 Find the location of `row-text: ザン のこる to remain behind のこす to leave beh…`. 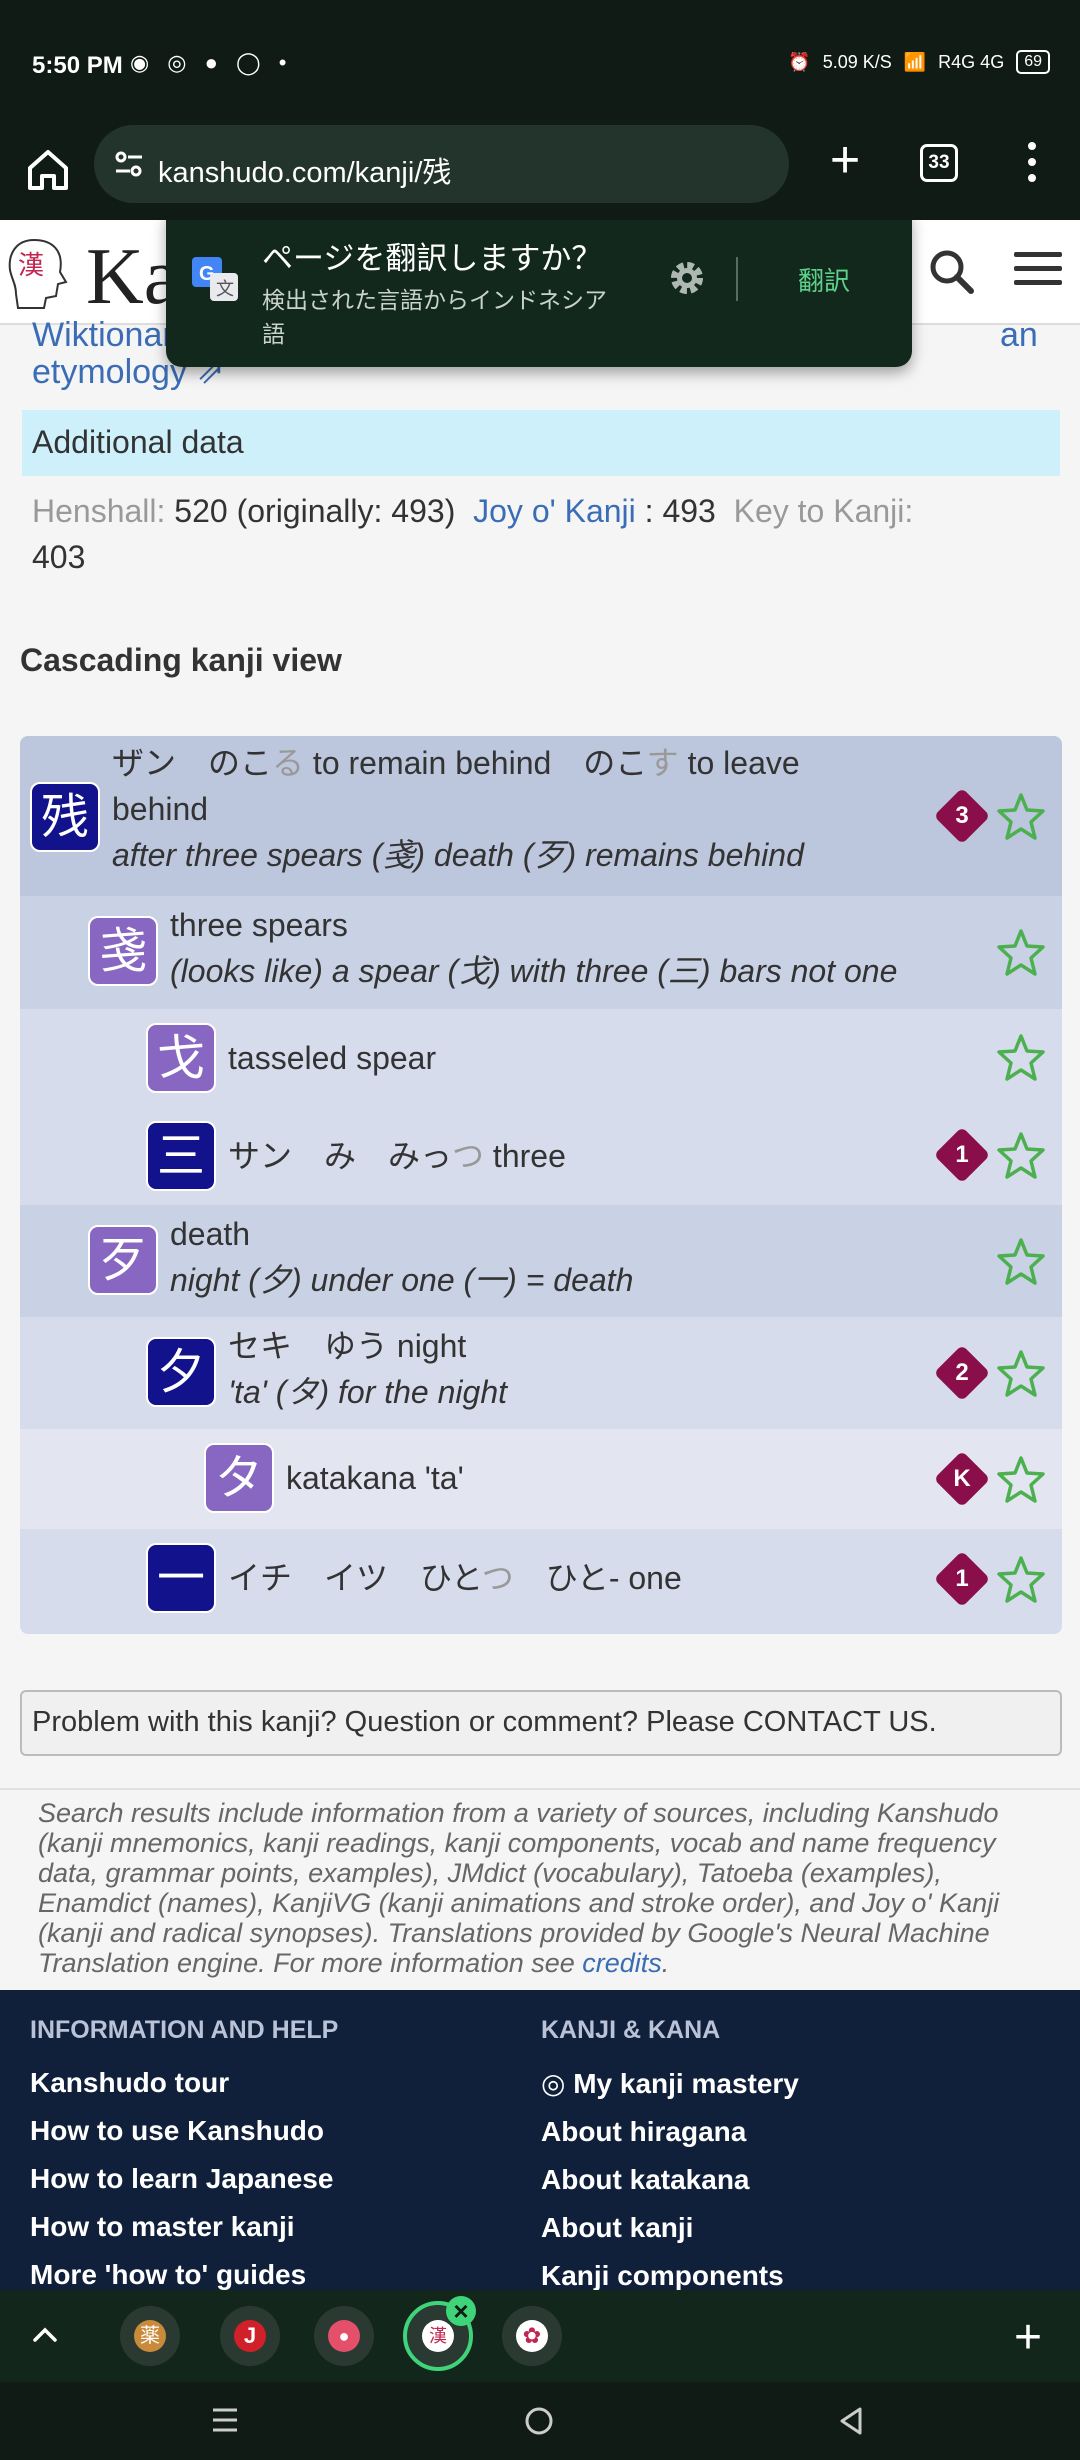

row-text: ザン のこる to remain behind のこす to leave beh… is located at coordinates (522, 809).